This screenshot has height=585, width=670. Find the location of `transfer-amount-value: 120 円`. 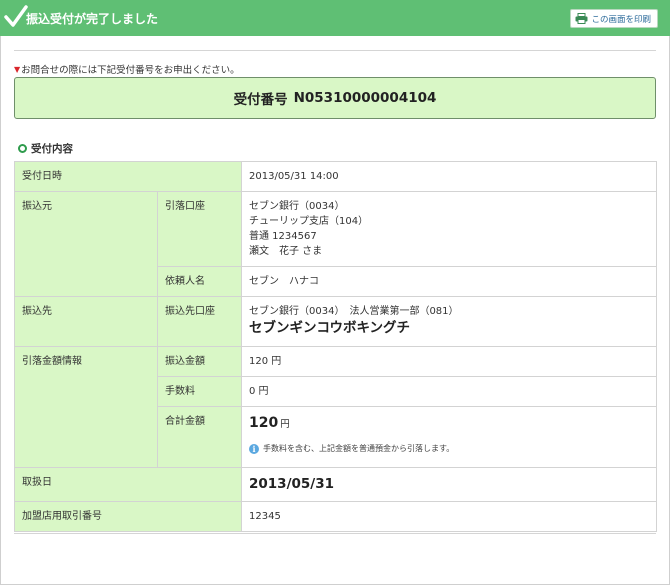

transfer-amount-value: 120 円 is located at coordinates (449, 361).